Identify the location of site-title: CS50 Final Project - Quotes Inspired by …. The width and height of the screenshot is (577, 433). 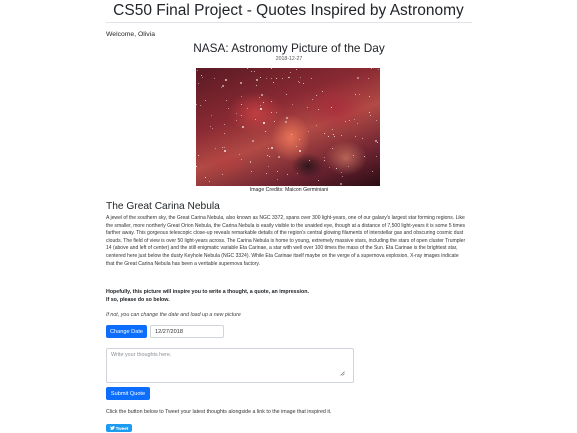
(288, 10).